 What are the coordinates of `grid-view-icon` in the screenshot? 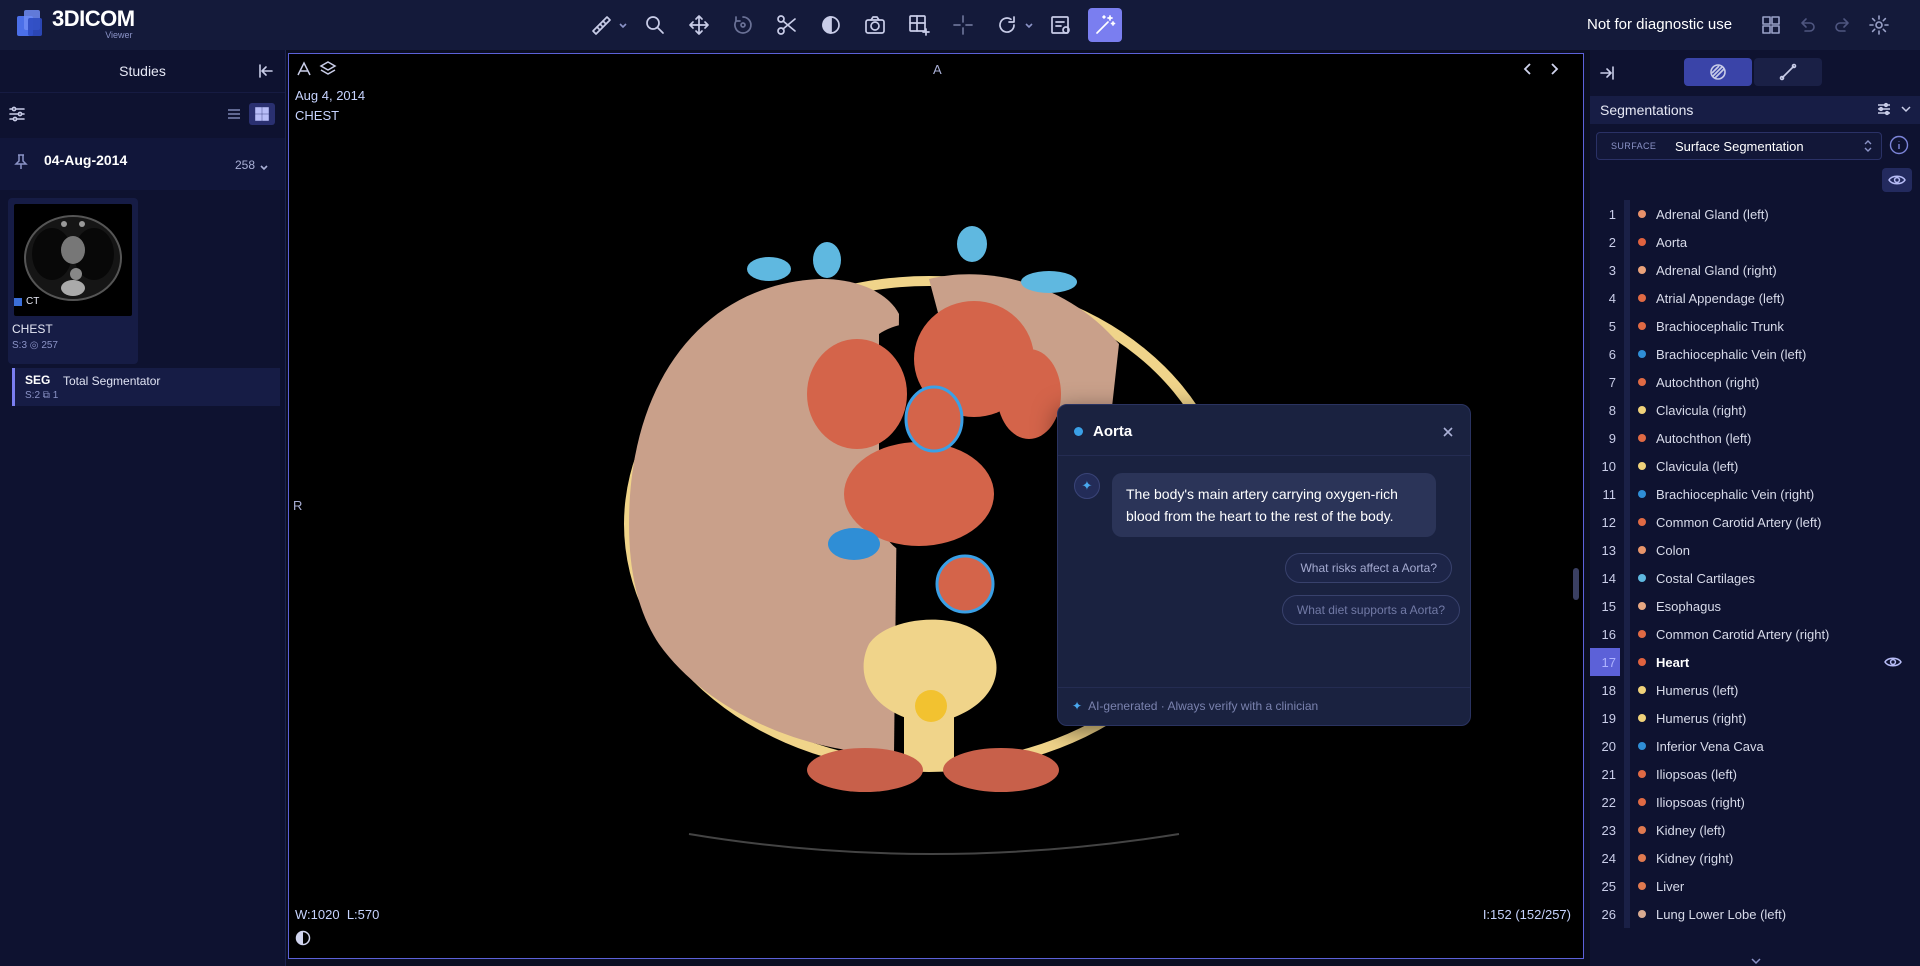 It's located at (262, 114).